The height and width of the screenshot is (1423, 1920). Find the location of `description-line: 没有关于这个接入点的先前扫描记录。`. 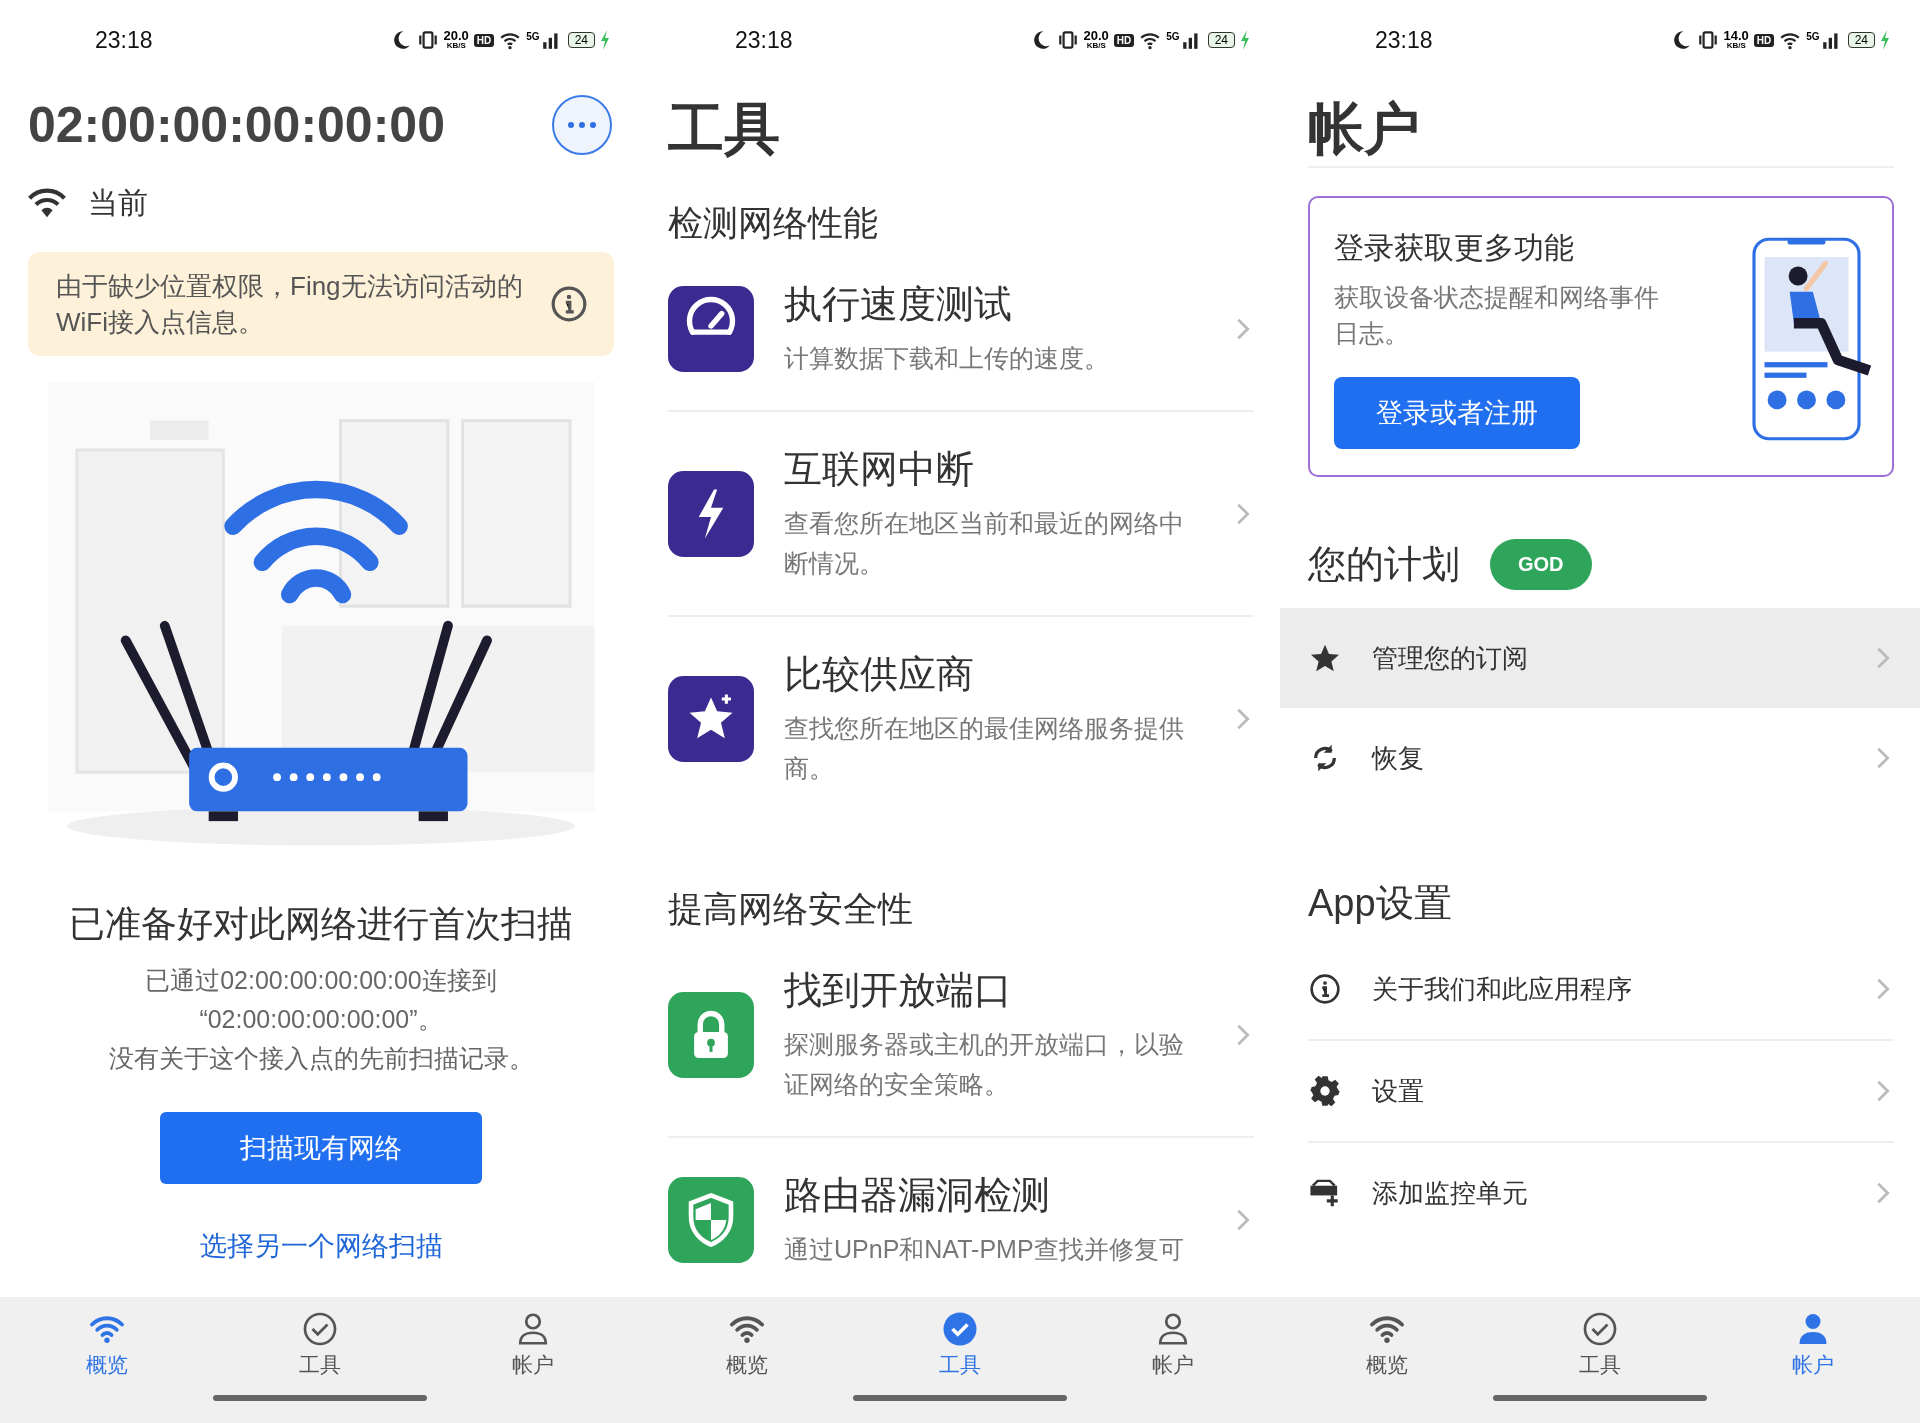

description-line: 没有关于这个接入点的先前扫描记录。 is located at coordinates (321, 1058).